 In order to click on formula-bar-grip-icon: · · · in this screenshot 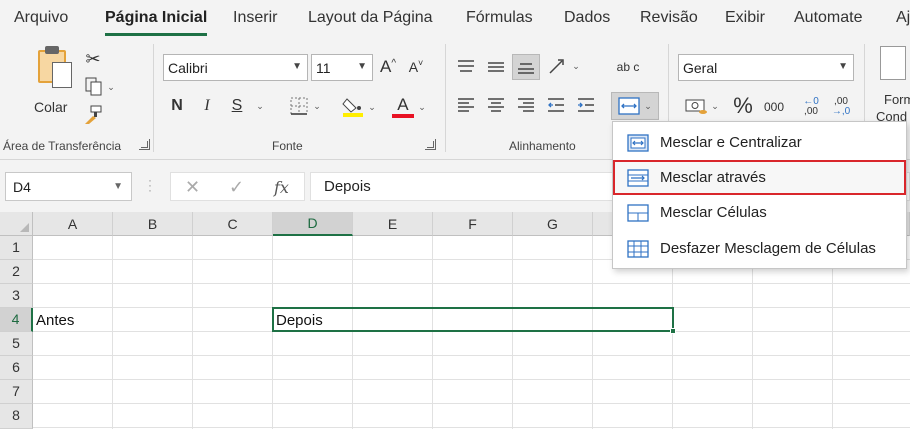, I will do `click(150, 185)`.